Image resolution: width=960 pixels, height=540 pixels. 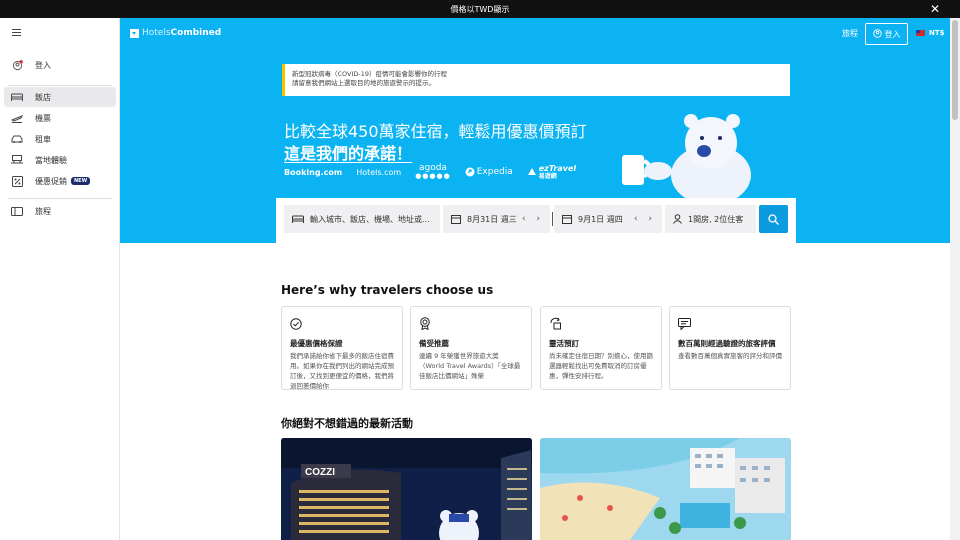 I want to click on cozzi-hotel-image: COZZI, so click(x=406, y=489).